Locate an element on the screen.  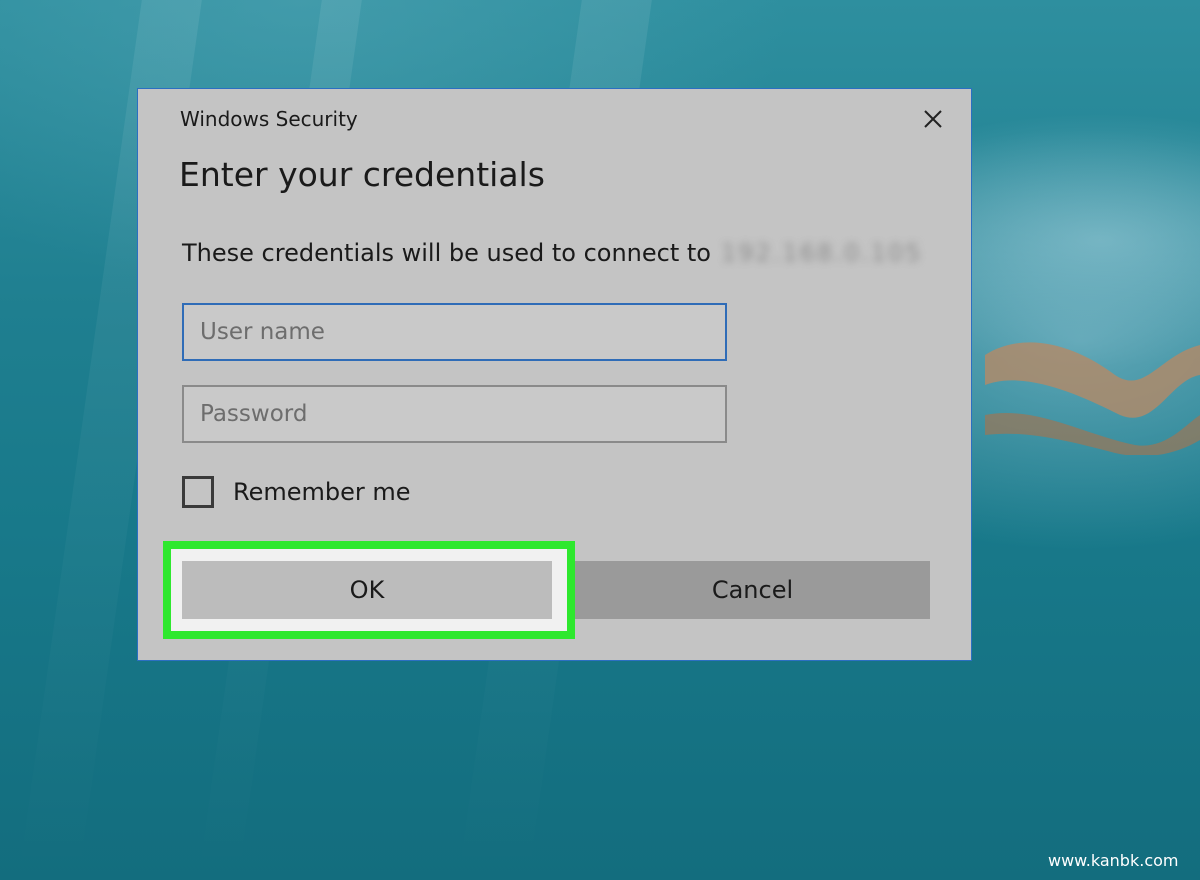
ribbon-graphic is located at coordinates (1092, 398).